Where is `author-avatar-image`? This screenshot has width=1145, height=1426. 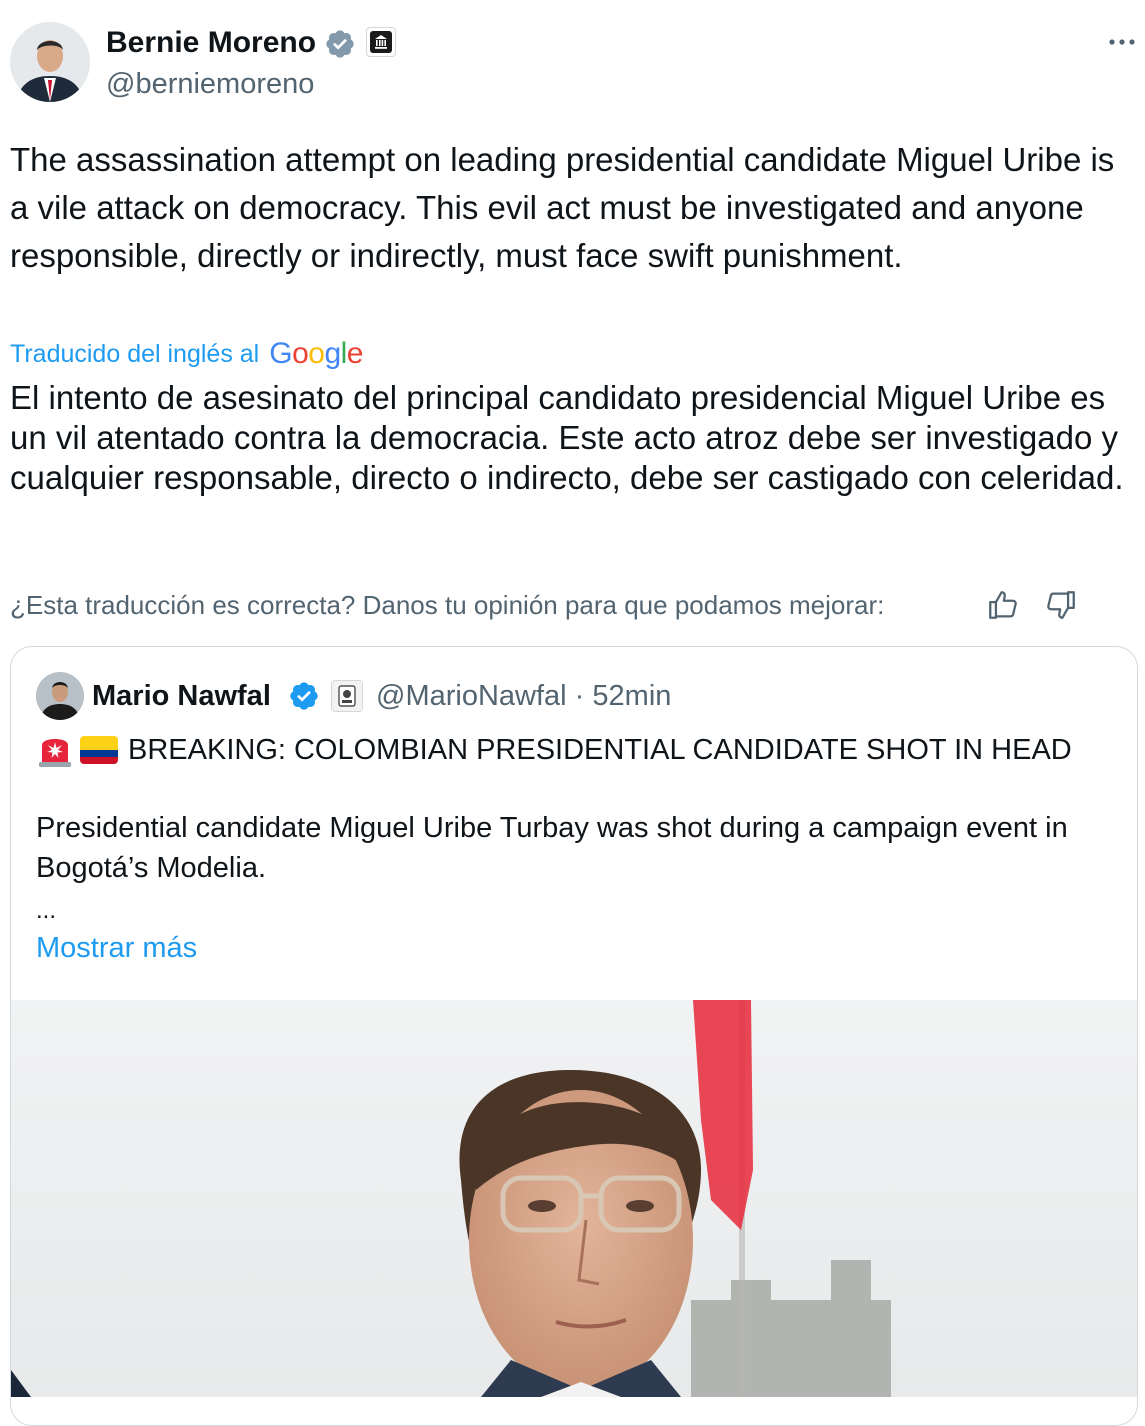 author-avatar-image is located at coordinates (50, 62).